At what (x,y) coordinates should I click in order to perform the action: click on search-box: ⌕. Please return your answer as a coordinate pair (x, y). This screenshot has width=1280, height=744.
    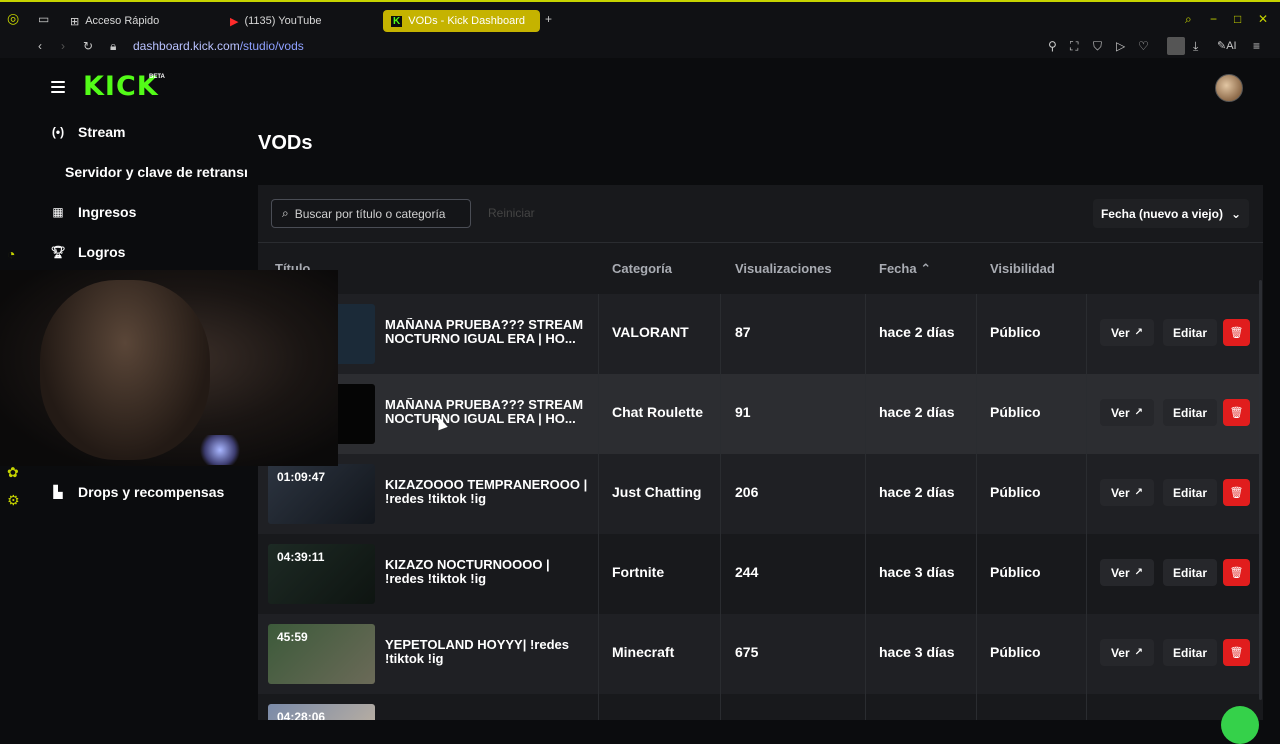
    Looking at the image, I should click on (371, 213).